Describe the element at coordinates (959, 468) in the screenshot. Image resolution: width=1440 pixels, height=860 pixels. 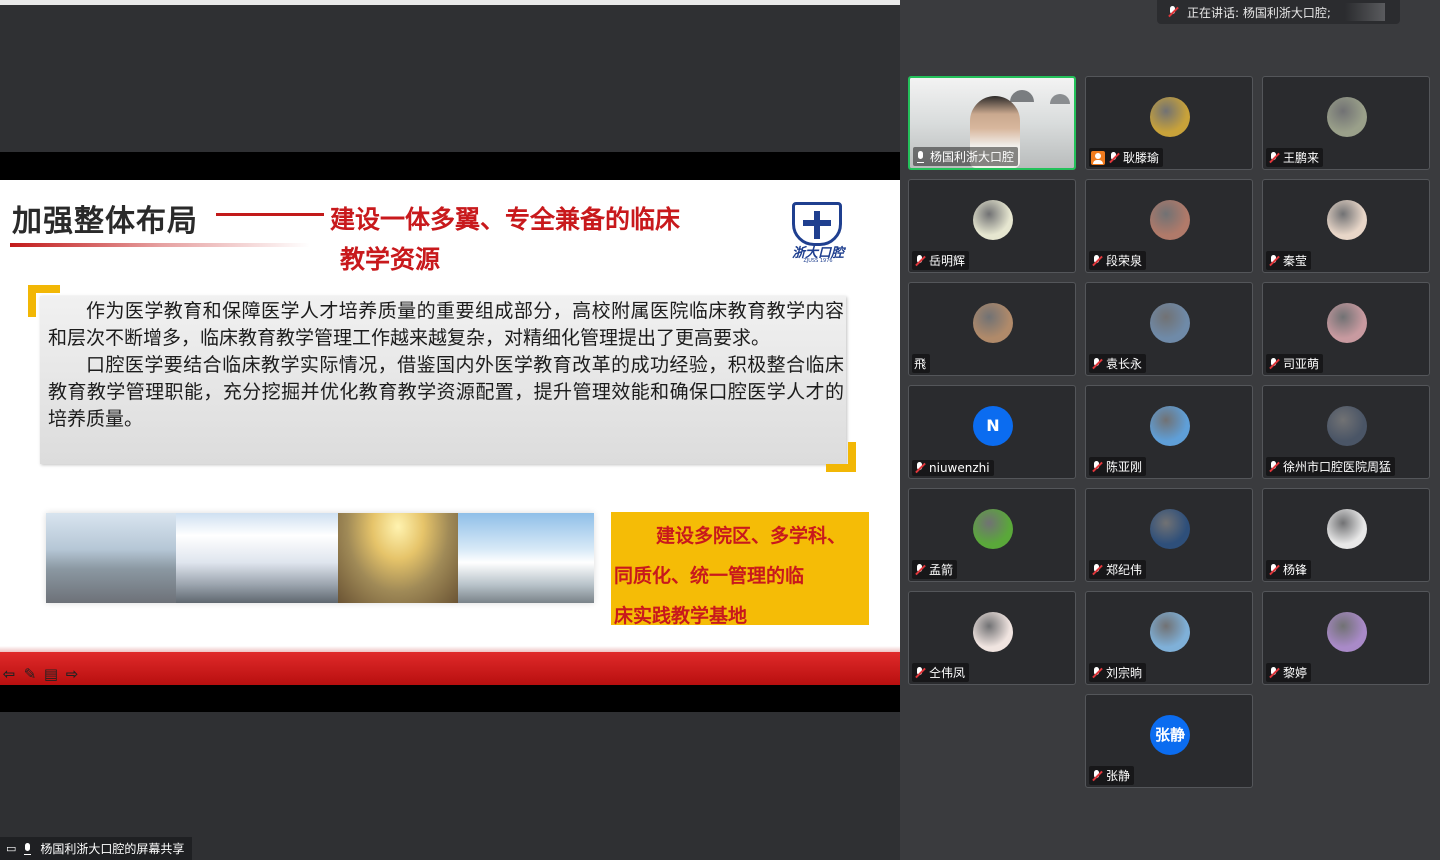
I see `participant-name: niuwenzhi` at that location.